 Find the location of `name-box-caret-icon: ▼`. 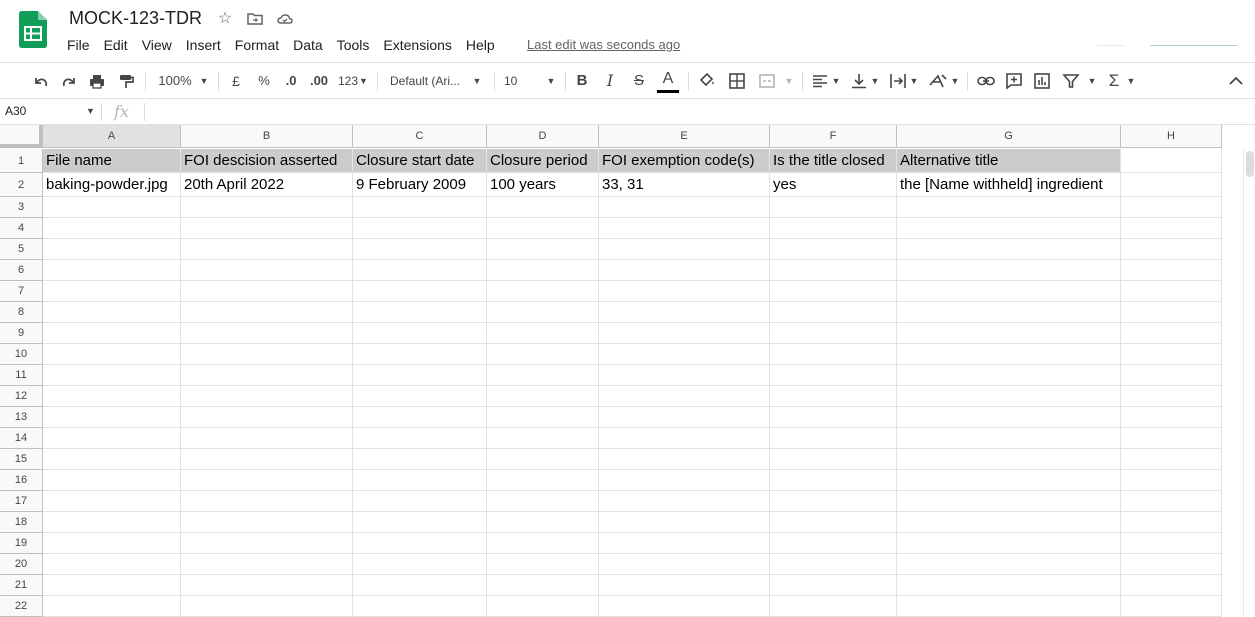

name-box-caret-icon: ▼ is located at coordinates (90, 111).